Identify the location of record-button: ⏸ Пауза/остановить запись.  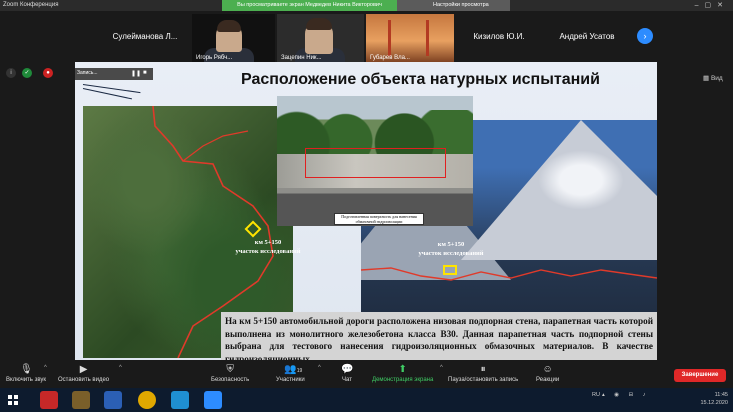
(483, 373).